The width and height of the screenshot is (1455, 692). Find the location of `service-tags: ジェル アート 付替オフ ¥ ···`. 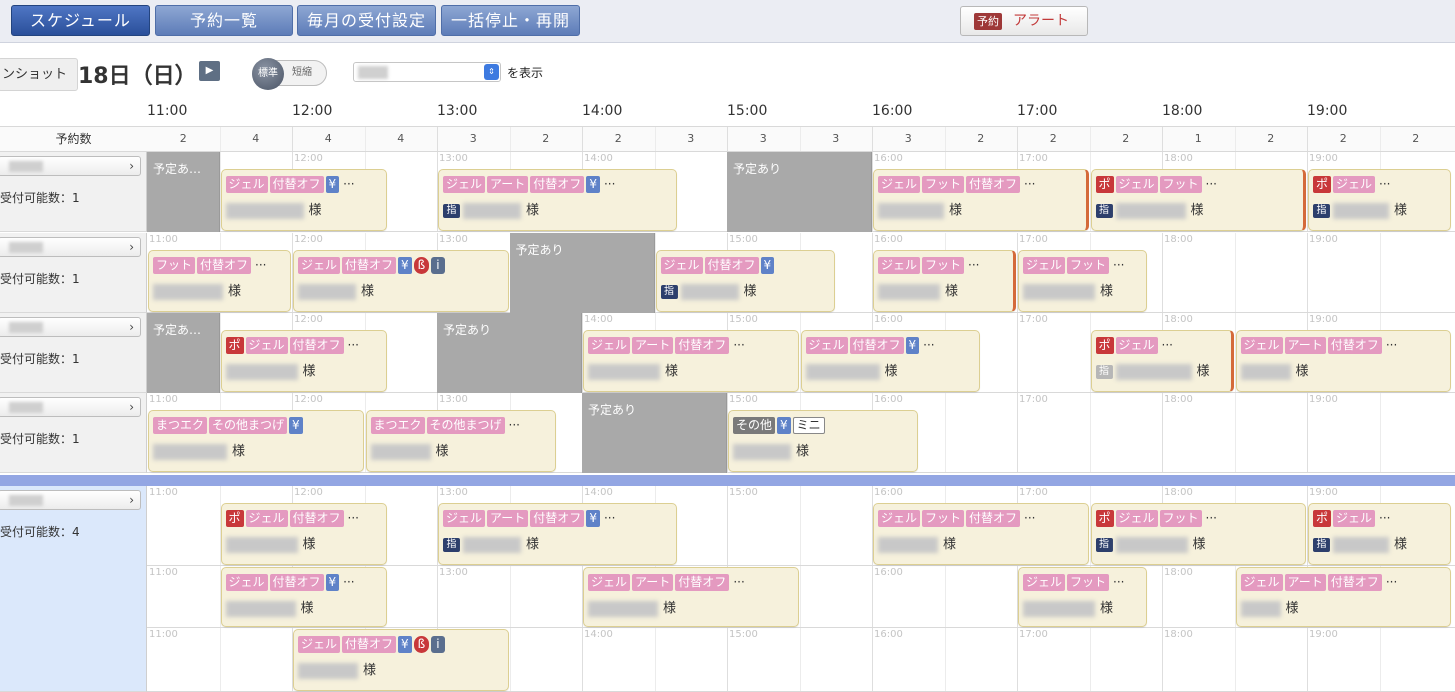

service-tags: ジェル アート 付替オフ ¥ ··· is located at coordinates (531, 185).